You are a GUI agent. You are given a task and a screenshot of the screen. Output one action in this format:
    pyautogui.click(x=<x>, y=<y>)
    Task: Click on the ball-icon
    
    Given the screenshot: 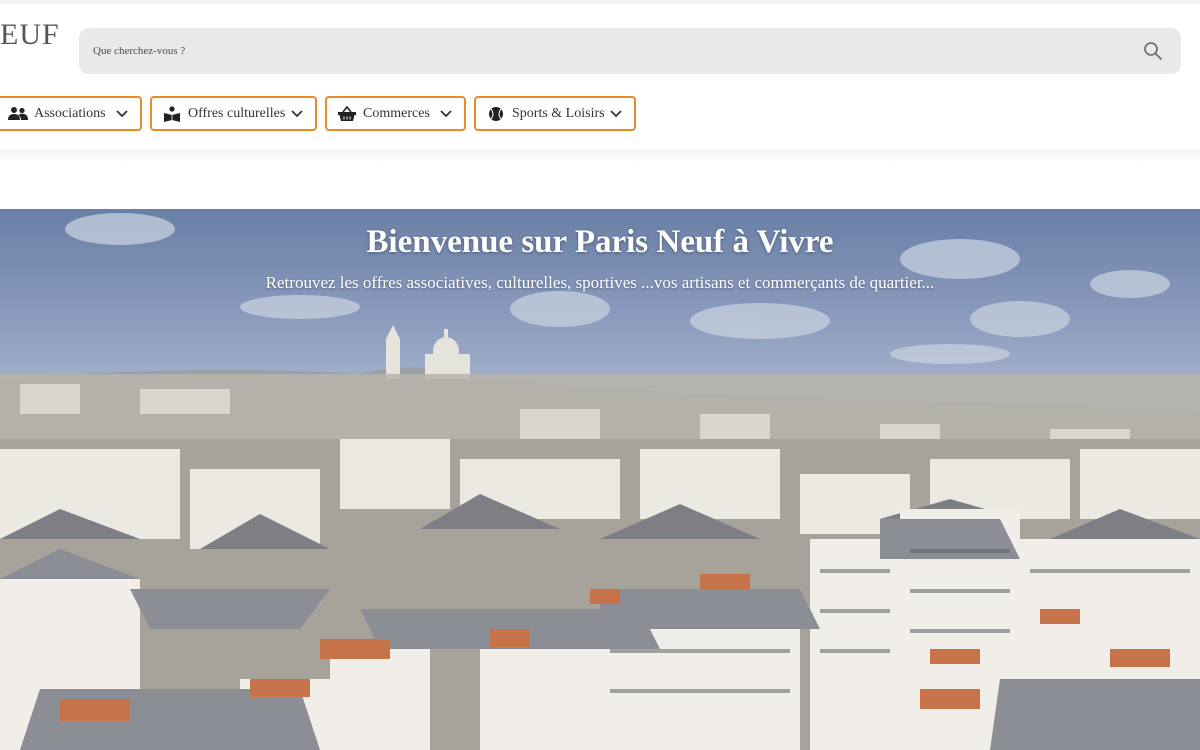 What is the action you would take?
    pyautogui.click(x=496, y=113)
    